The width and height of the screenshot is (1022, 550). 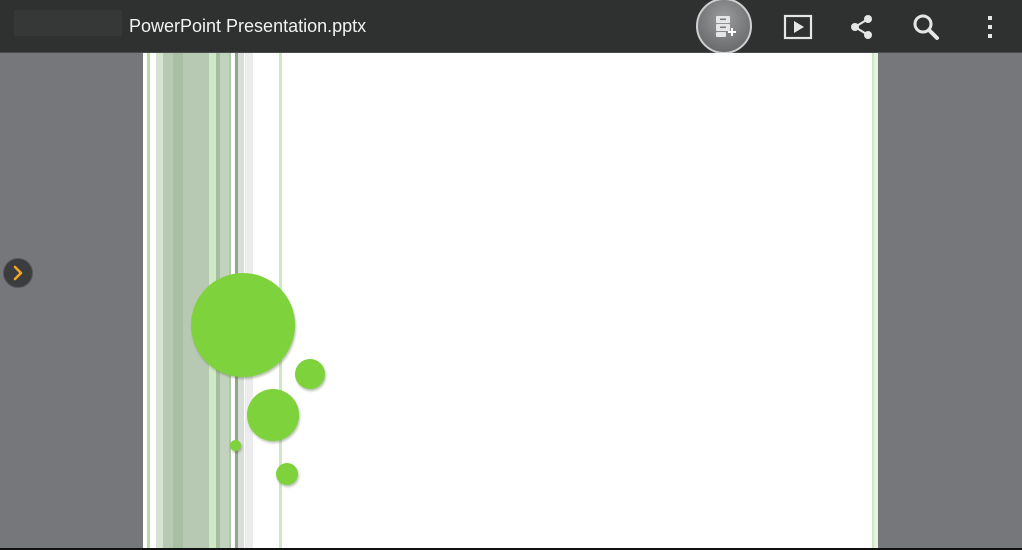 I want to click on slide-panel-toggle, so click(x=18, y=273).